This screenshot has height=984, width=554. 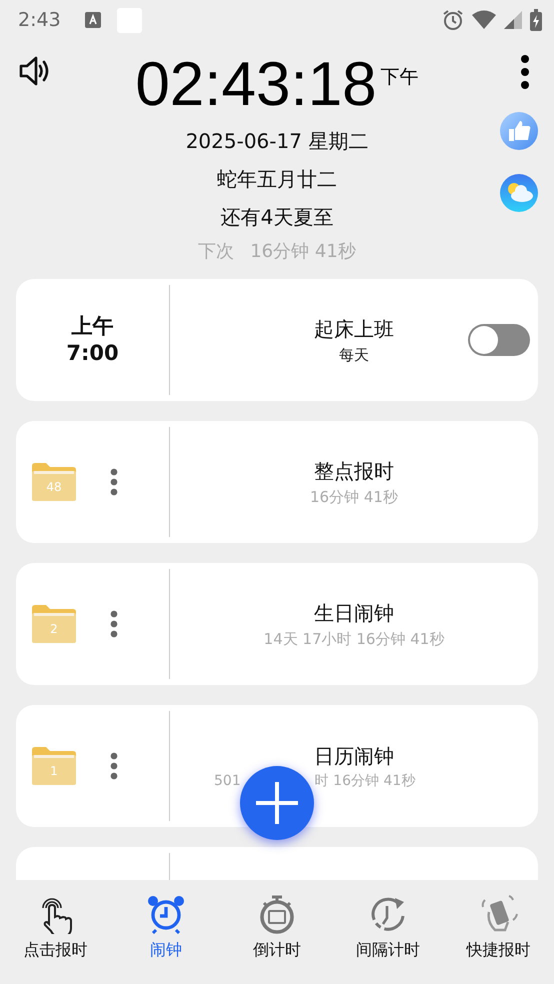 What do you see at coordinates (277, 932) in the screenshot?
I see `nav-tab: 倒计时` at bounding box center [277, 932].